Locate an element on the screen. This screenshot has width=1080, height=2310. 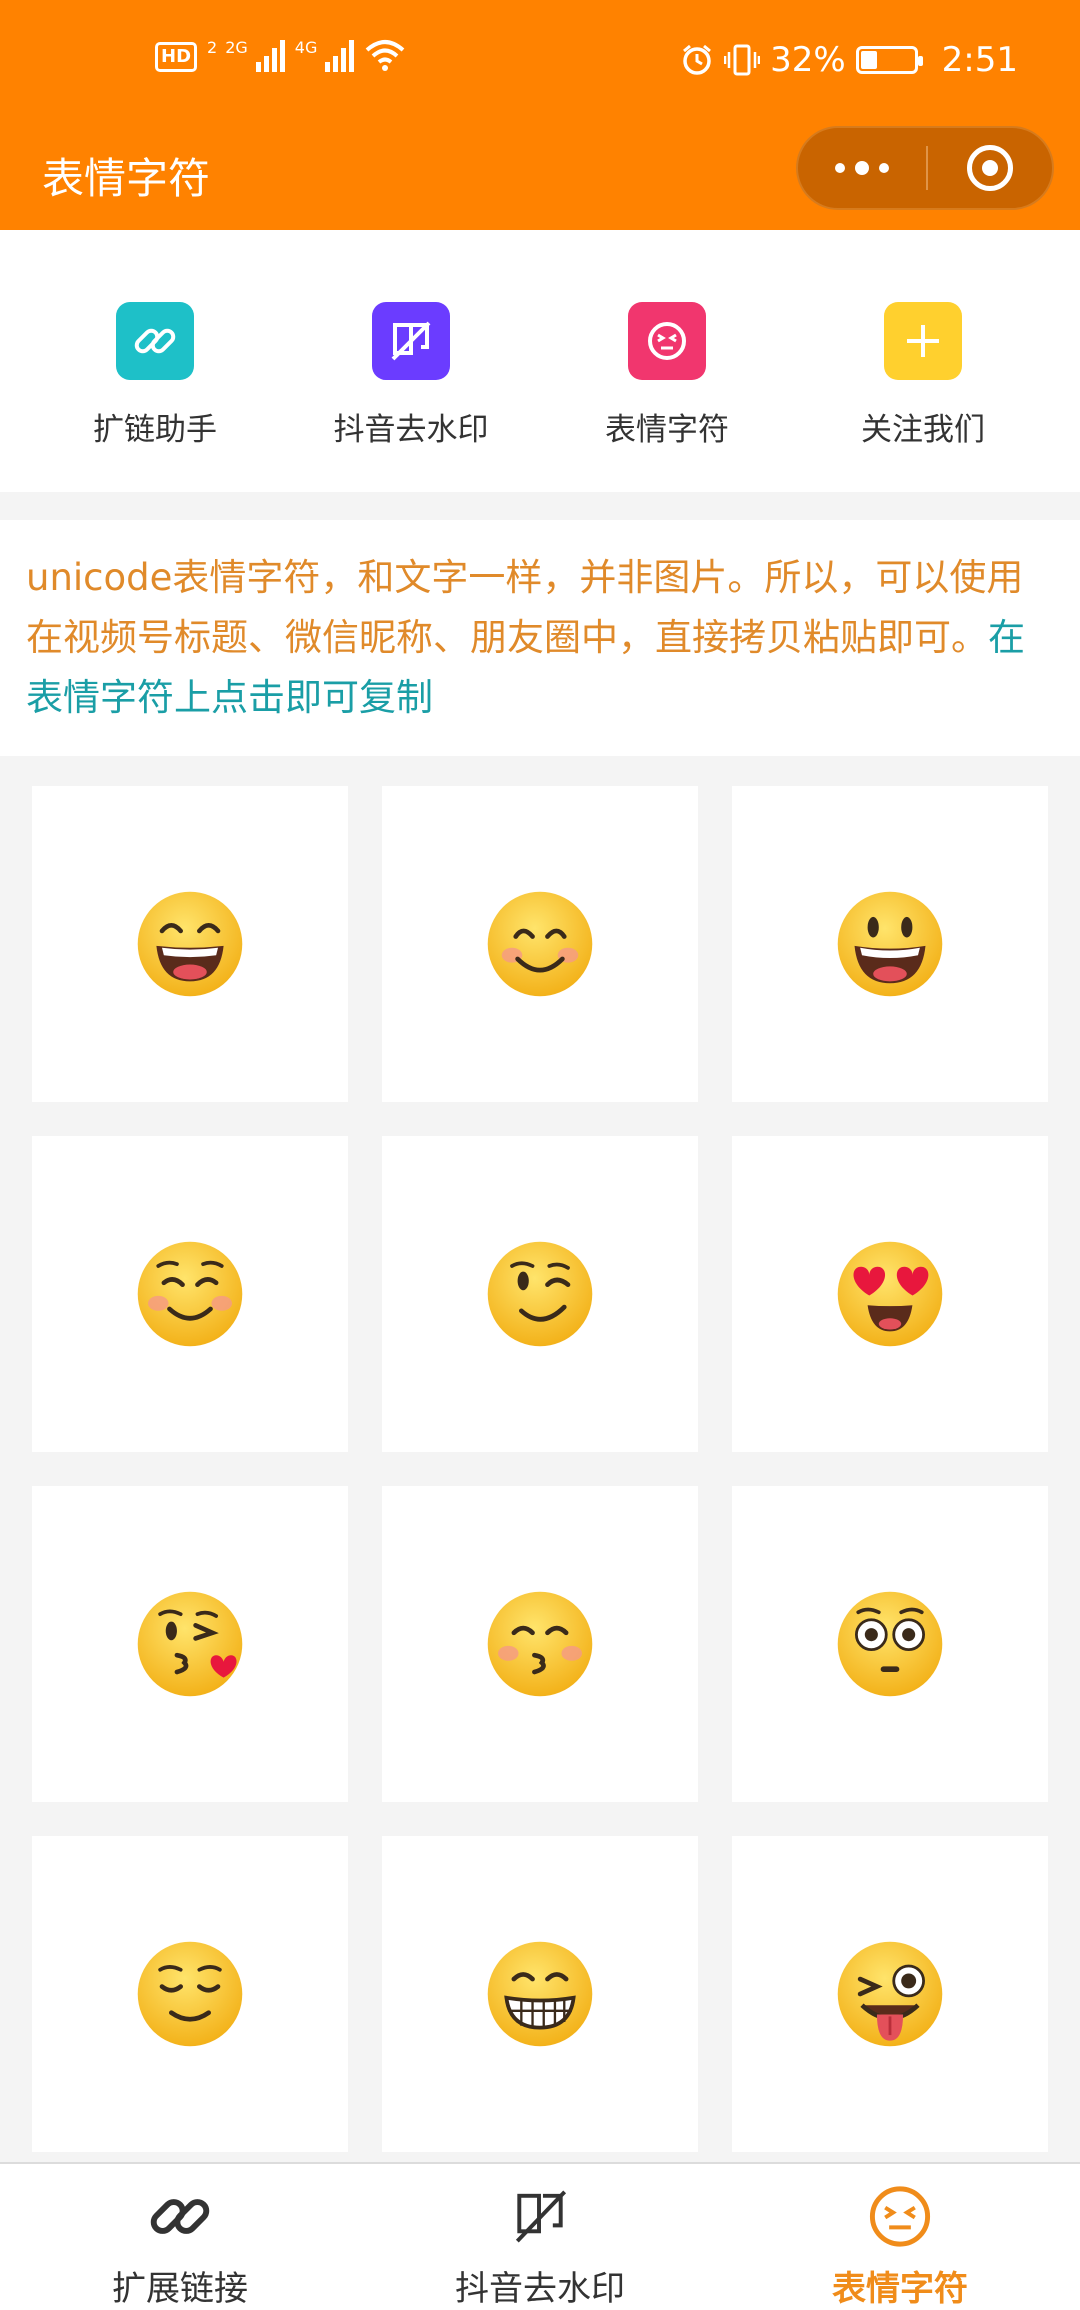
quick-nav-emoji-chars: 表情字符 is located at coordinates (667, 361).